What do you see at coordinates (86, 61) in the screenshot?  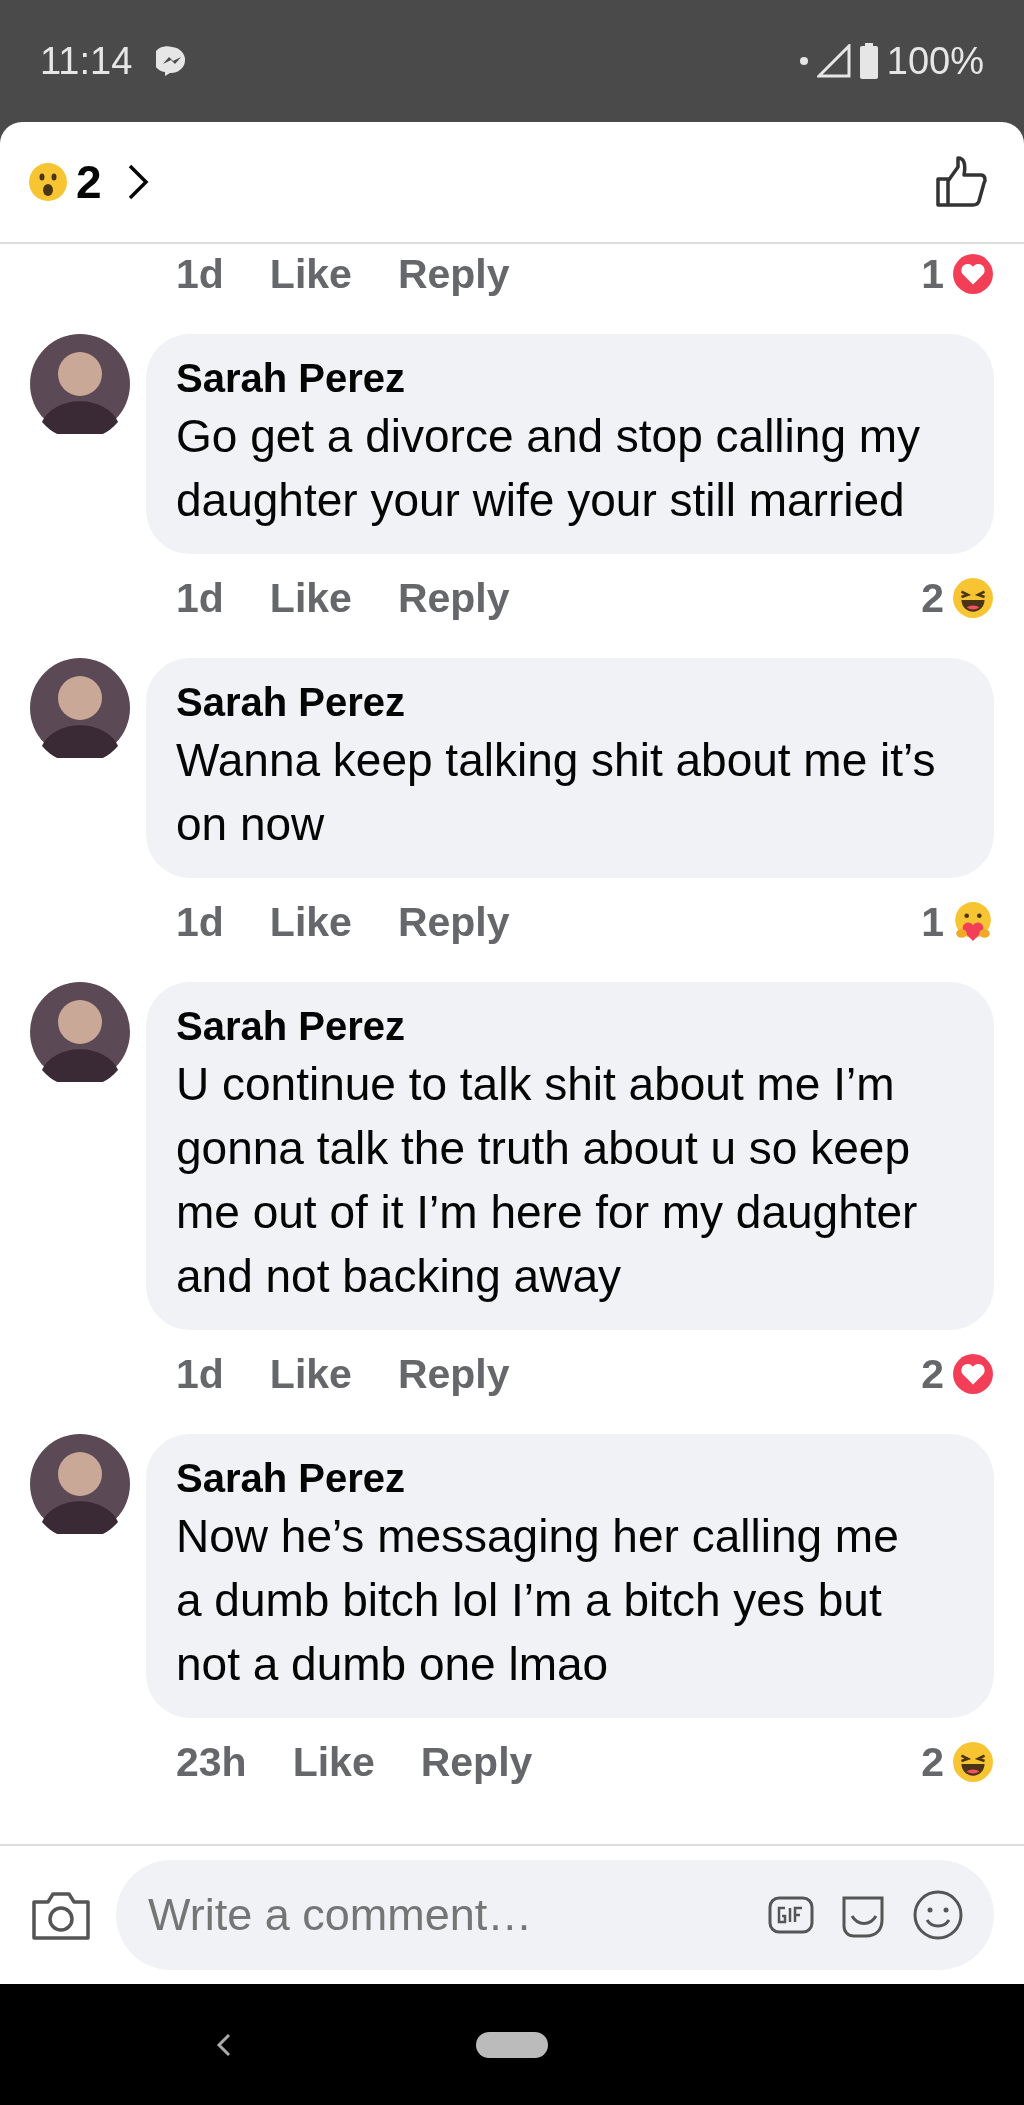 I see `clock: 11:14` at bounding box center [86, 61].